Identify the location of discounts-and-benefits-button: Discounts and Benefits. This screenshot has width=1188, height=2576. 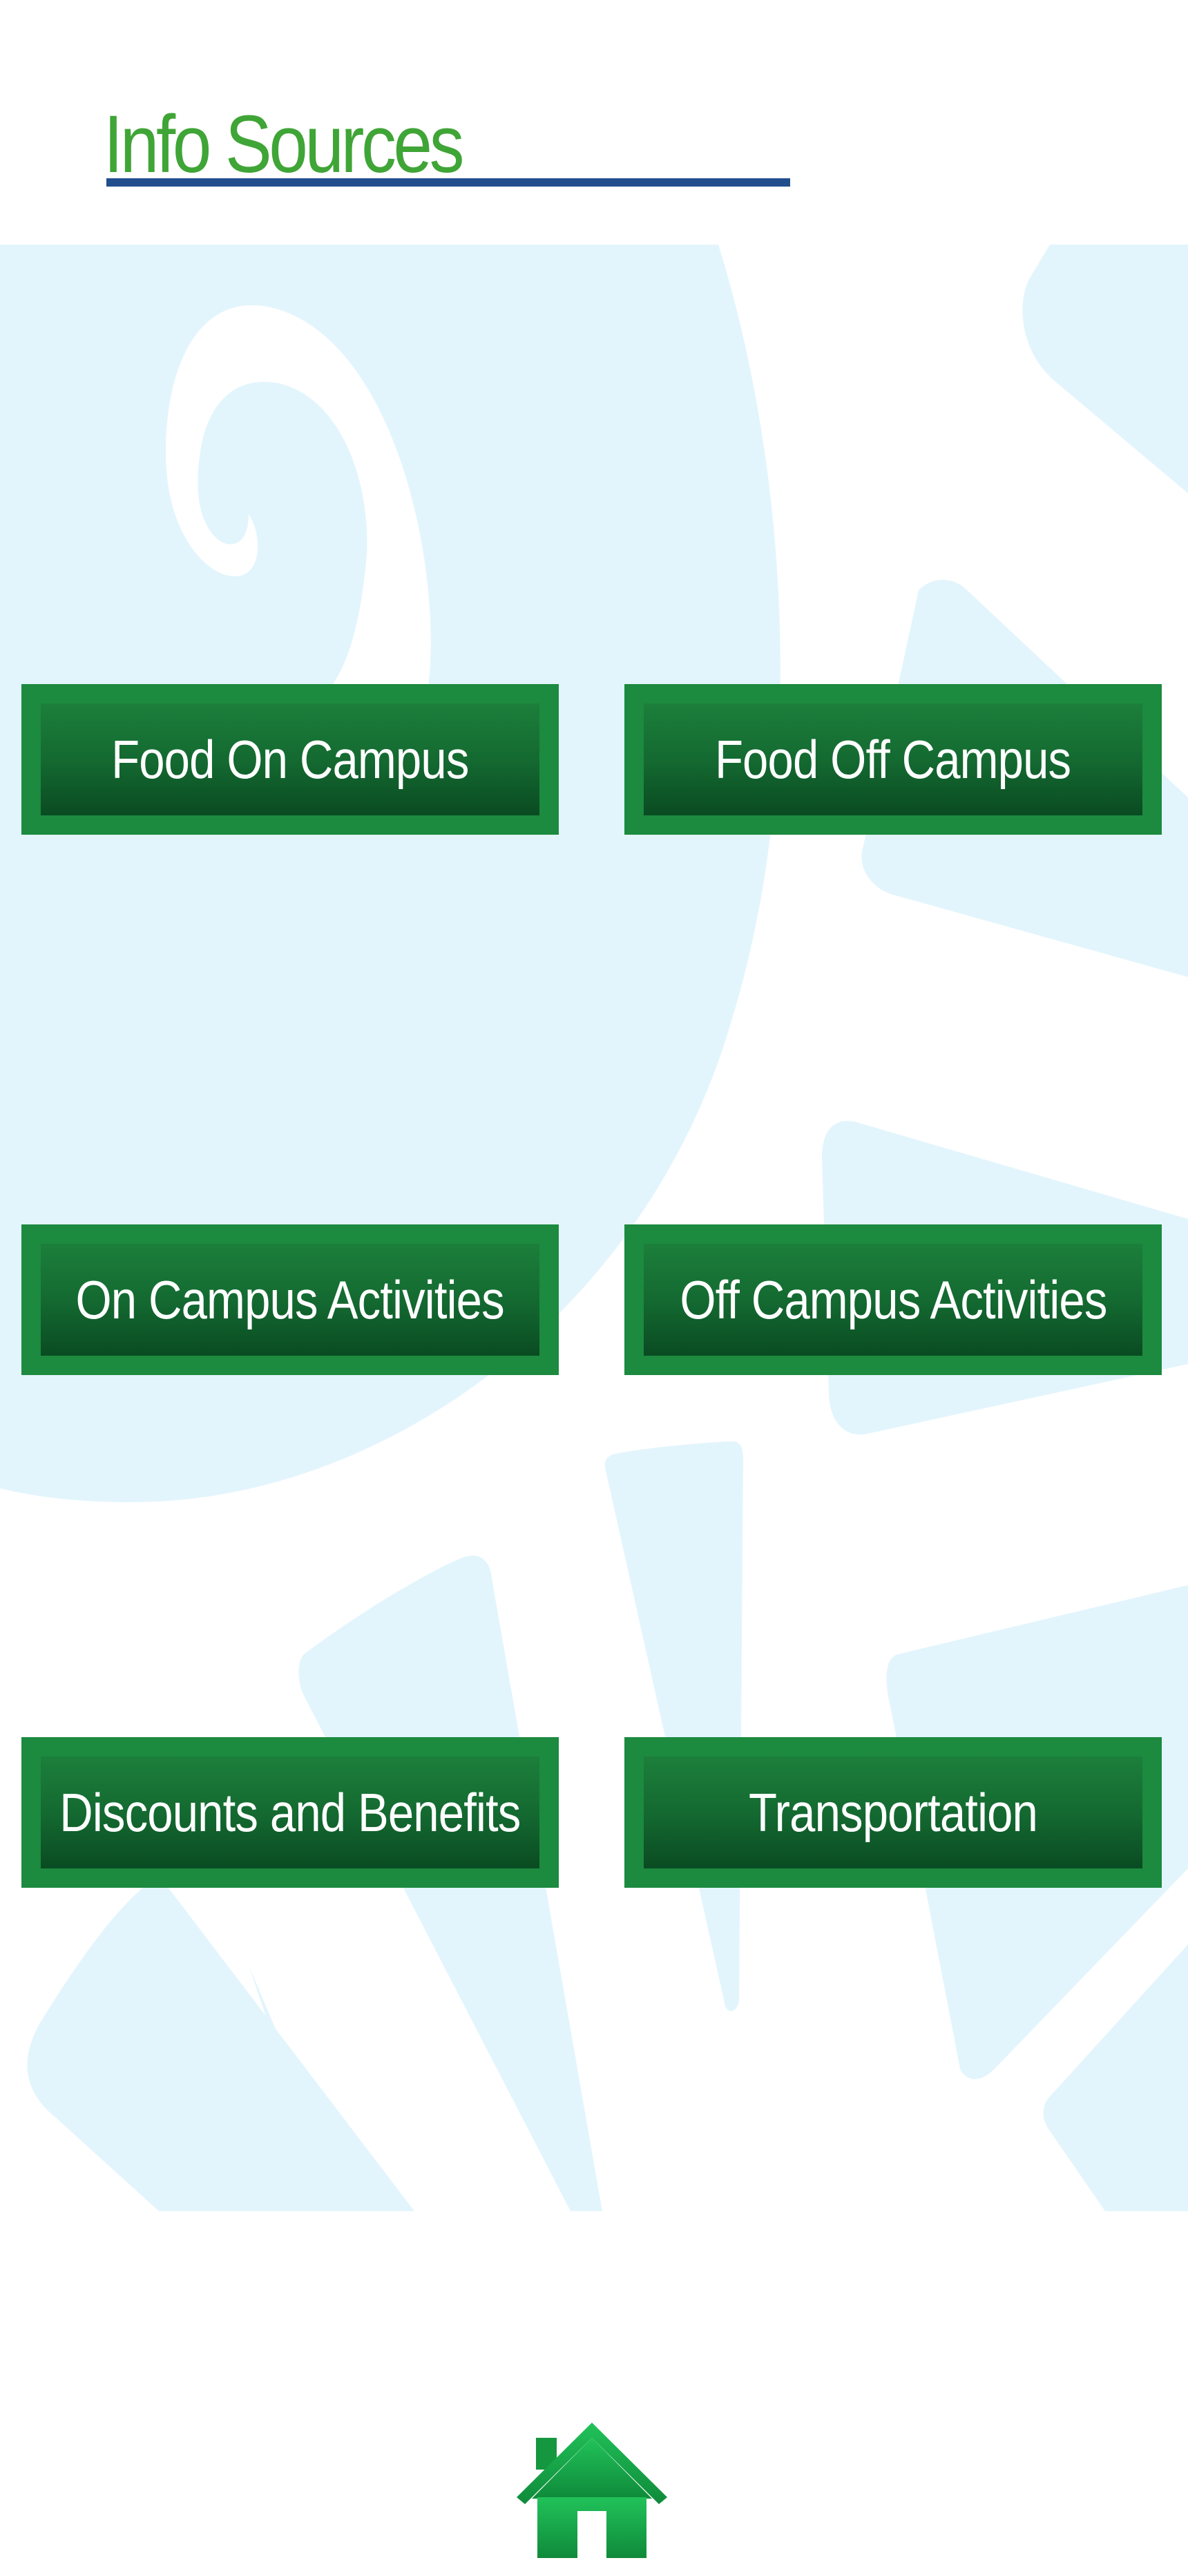
(290, 1812).